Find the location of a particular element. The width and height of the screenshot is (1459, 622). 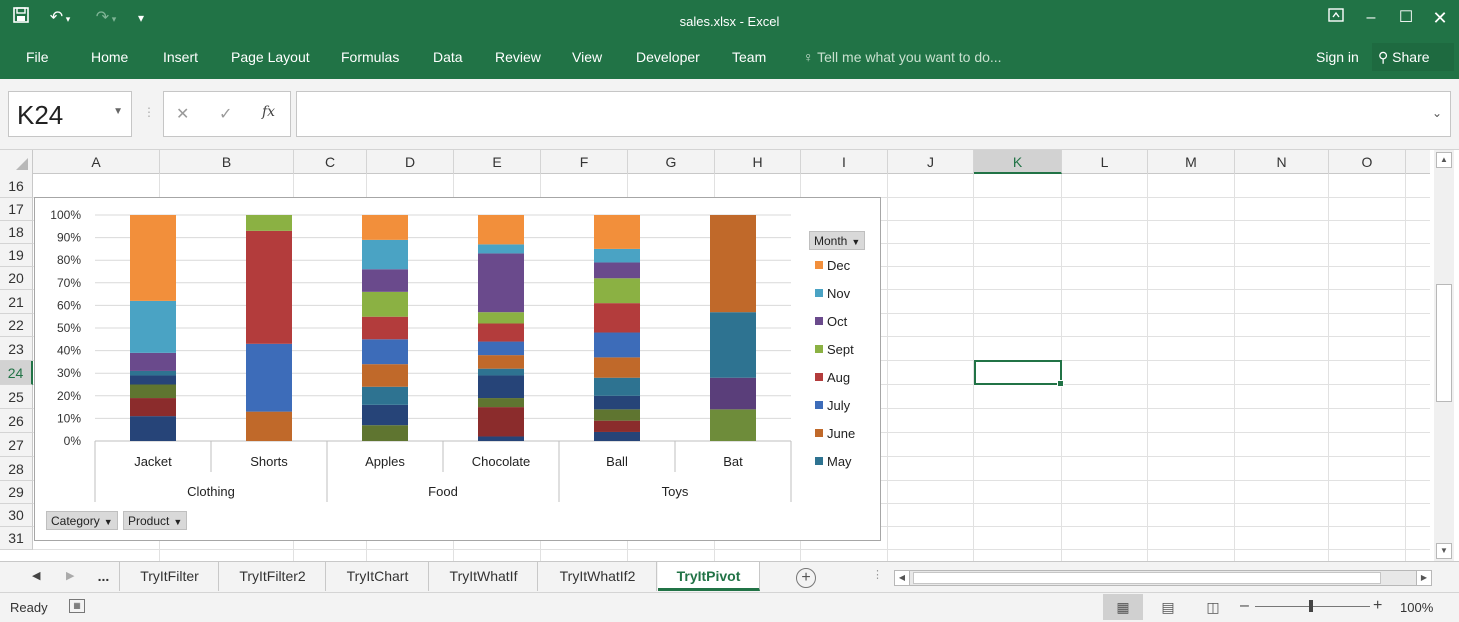

sheet-tab-tryitchart: TryItChart is located at coordinates (378, 576).